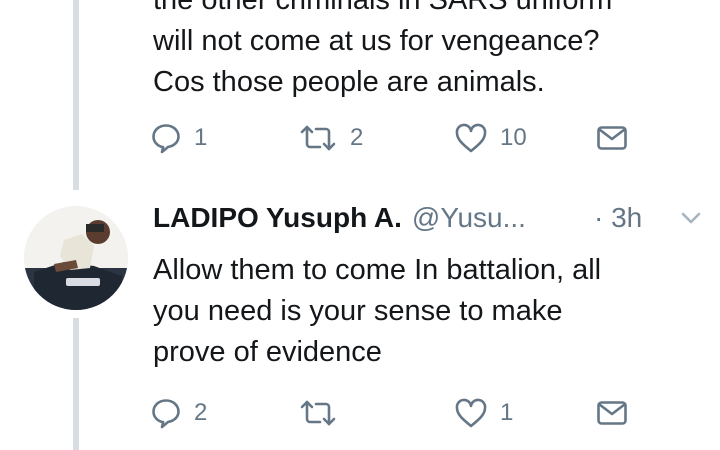 This screenshot has height=450, width=720. I want to click on chevron-down-icon, so click(691, 218).